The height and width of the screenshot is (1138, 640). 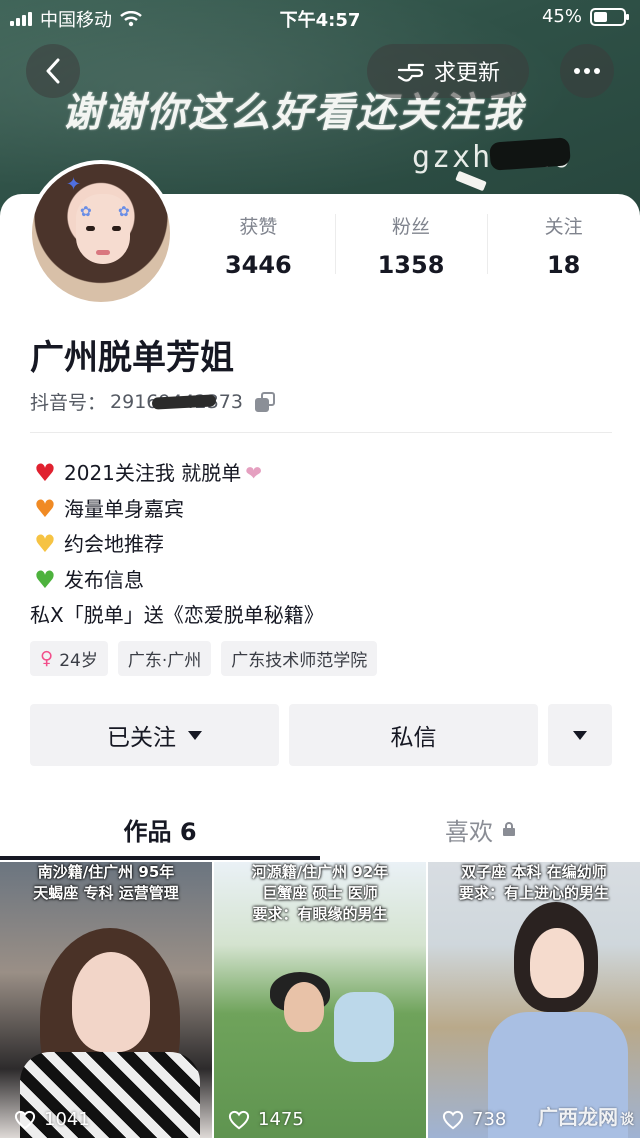 I want to click on bio-text: 海量单身嘉宾, so click(x=124, y=508).